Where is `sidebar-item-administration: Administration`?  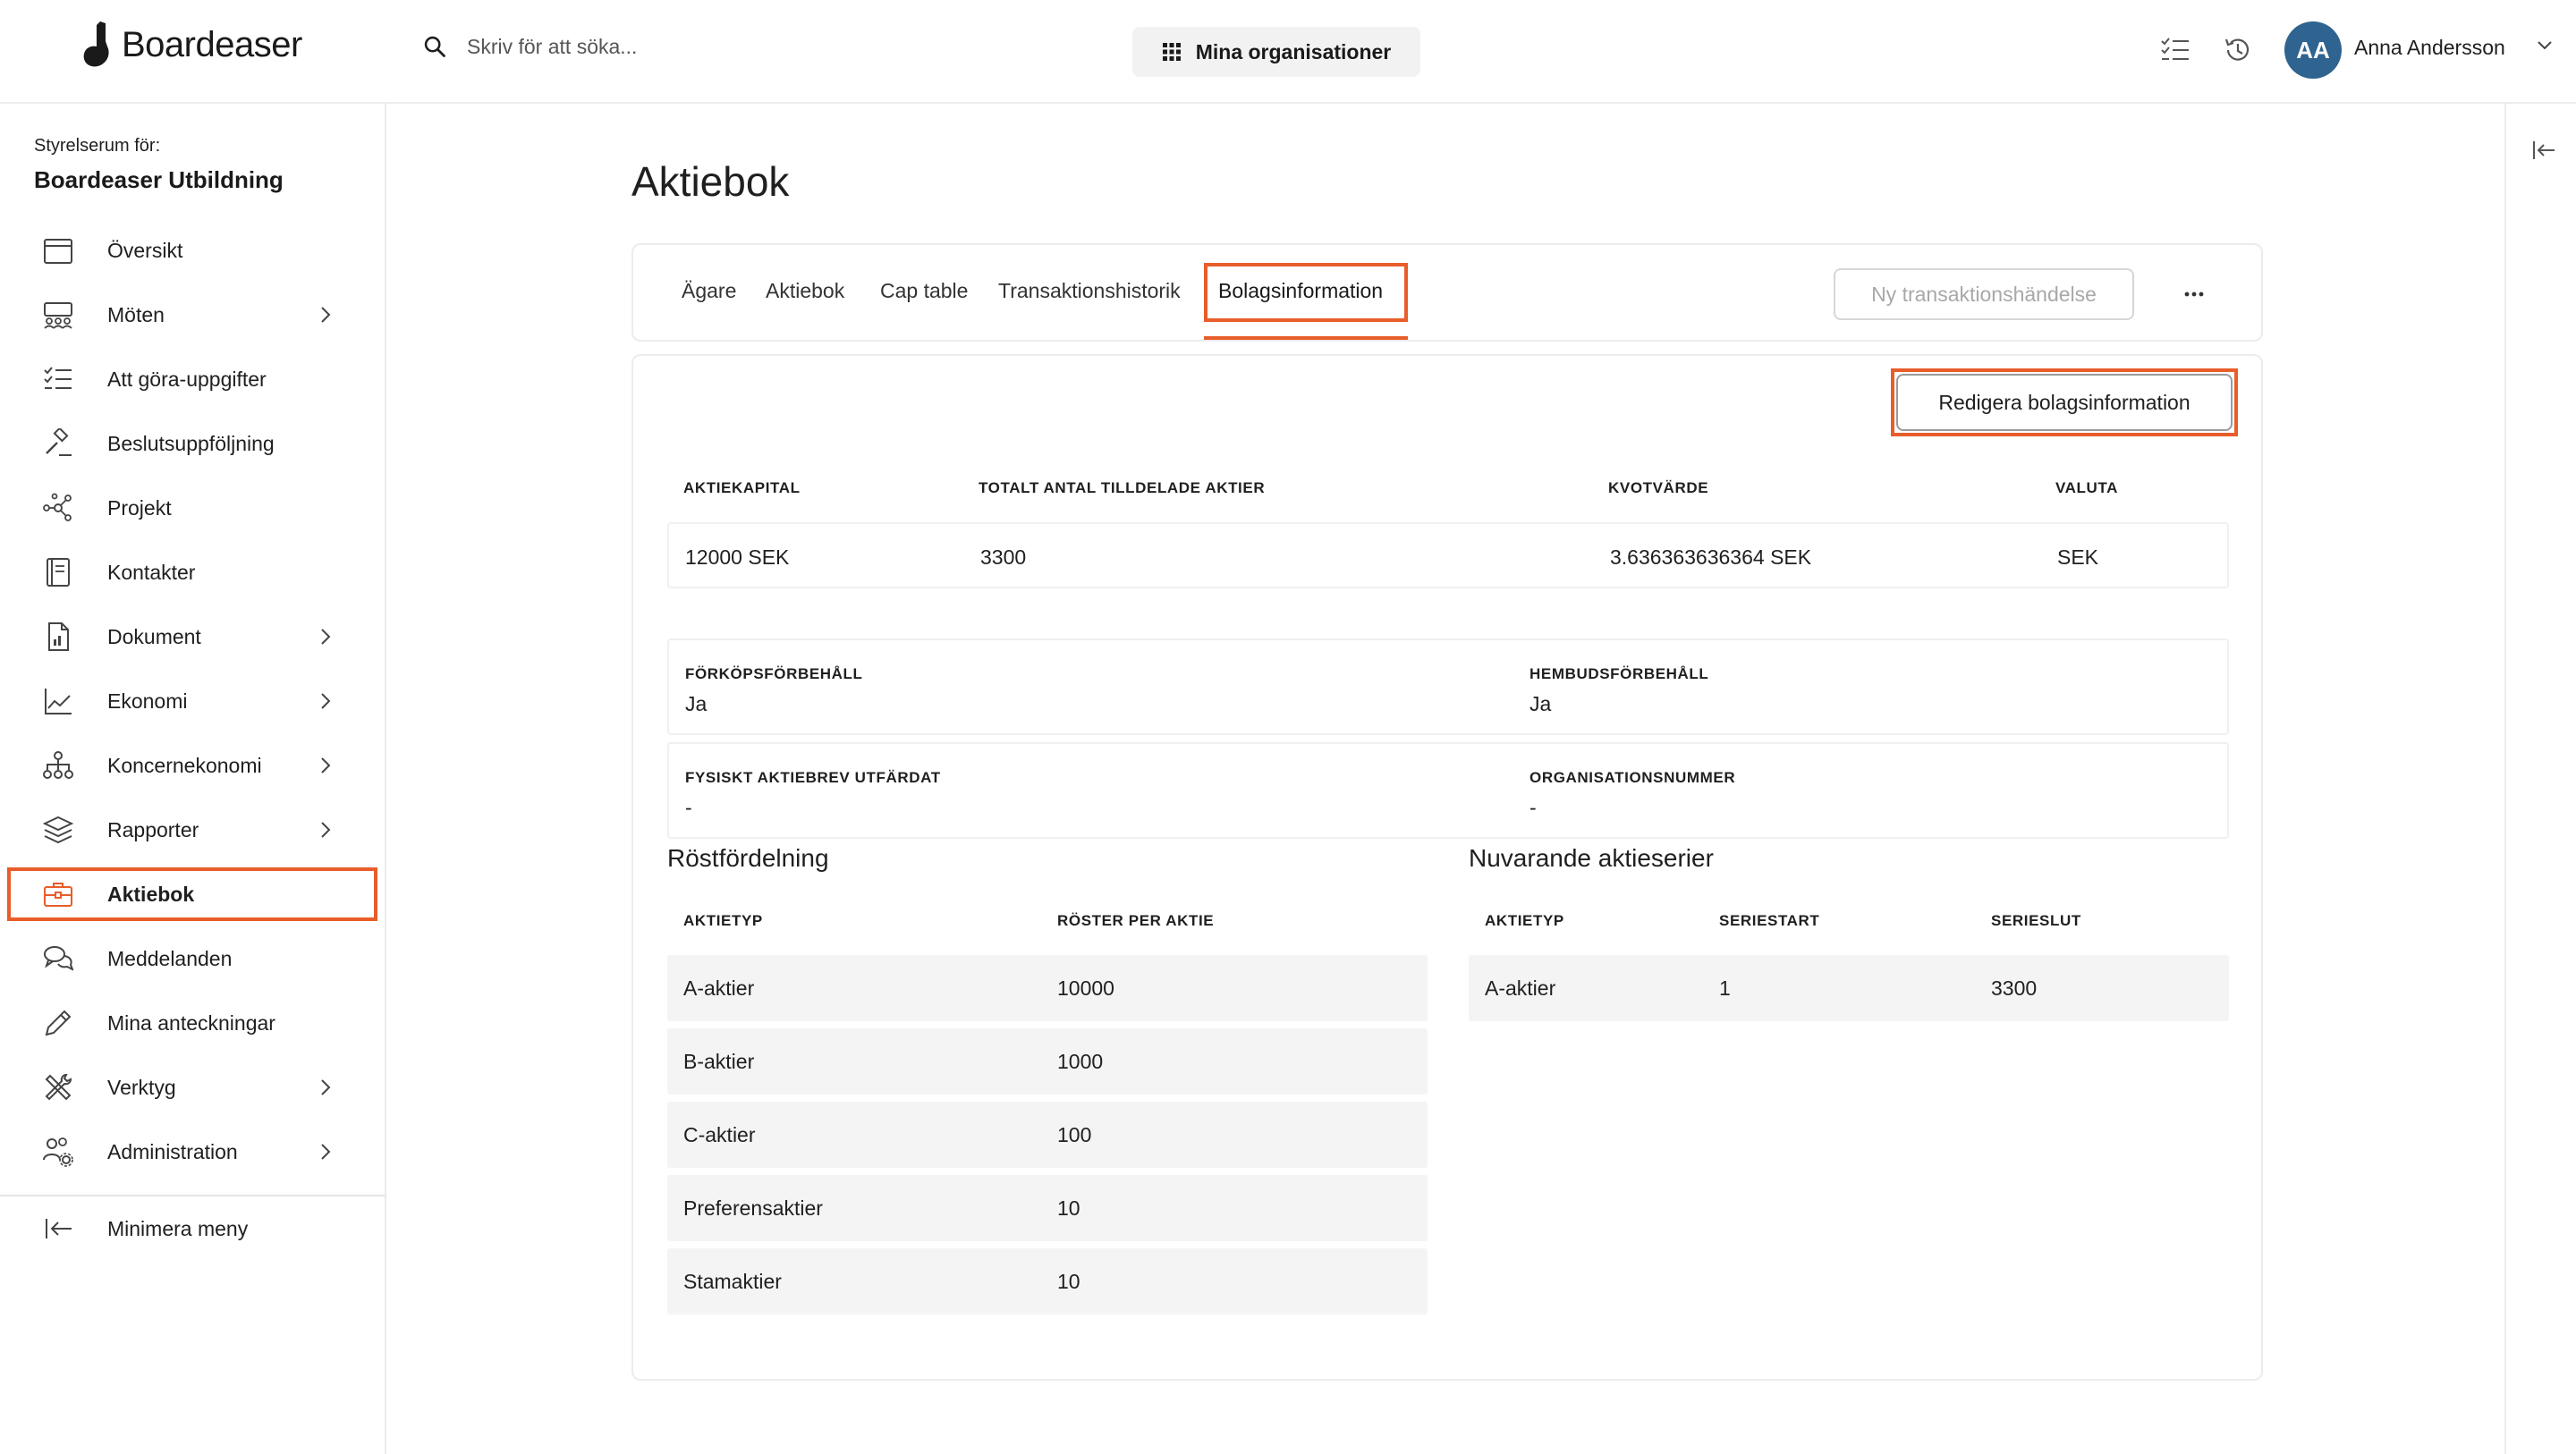 sidebar-item-administration: Administration is located at coordinates (192, 1152).